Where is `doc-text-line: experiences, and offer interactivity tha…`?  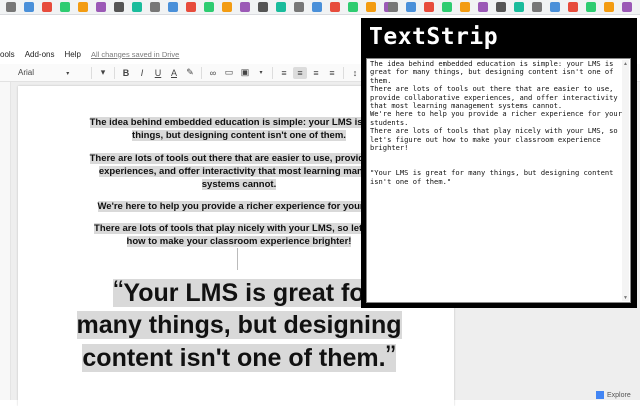
doc-text-line: experiences, and offer interactivity tha… is located at coordinates (239, 171).